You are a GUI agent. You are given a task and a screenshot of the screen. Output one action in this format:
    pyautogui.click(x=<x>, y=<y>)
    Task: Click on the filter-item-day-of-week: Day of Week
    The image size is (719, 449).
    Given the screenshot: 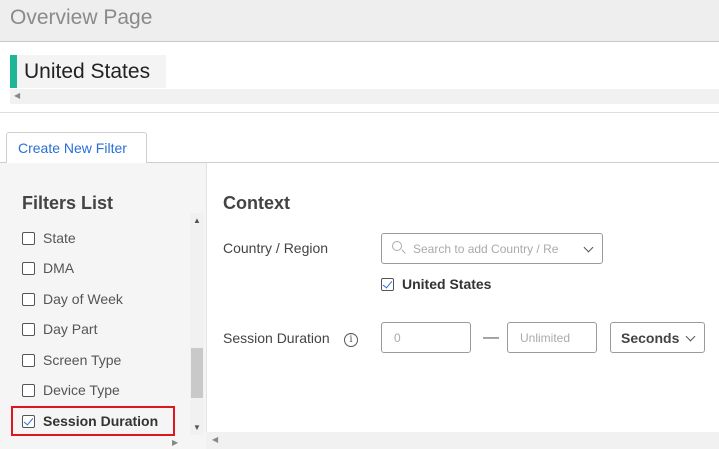 What is the action you would take?
    pyautogui.click(x=72, y=299)
    